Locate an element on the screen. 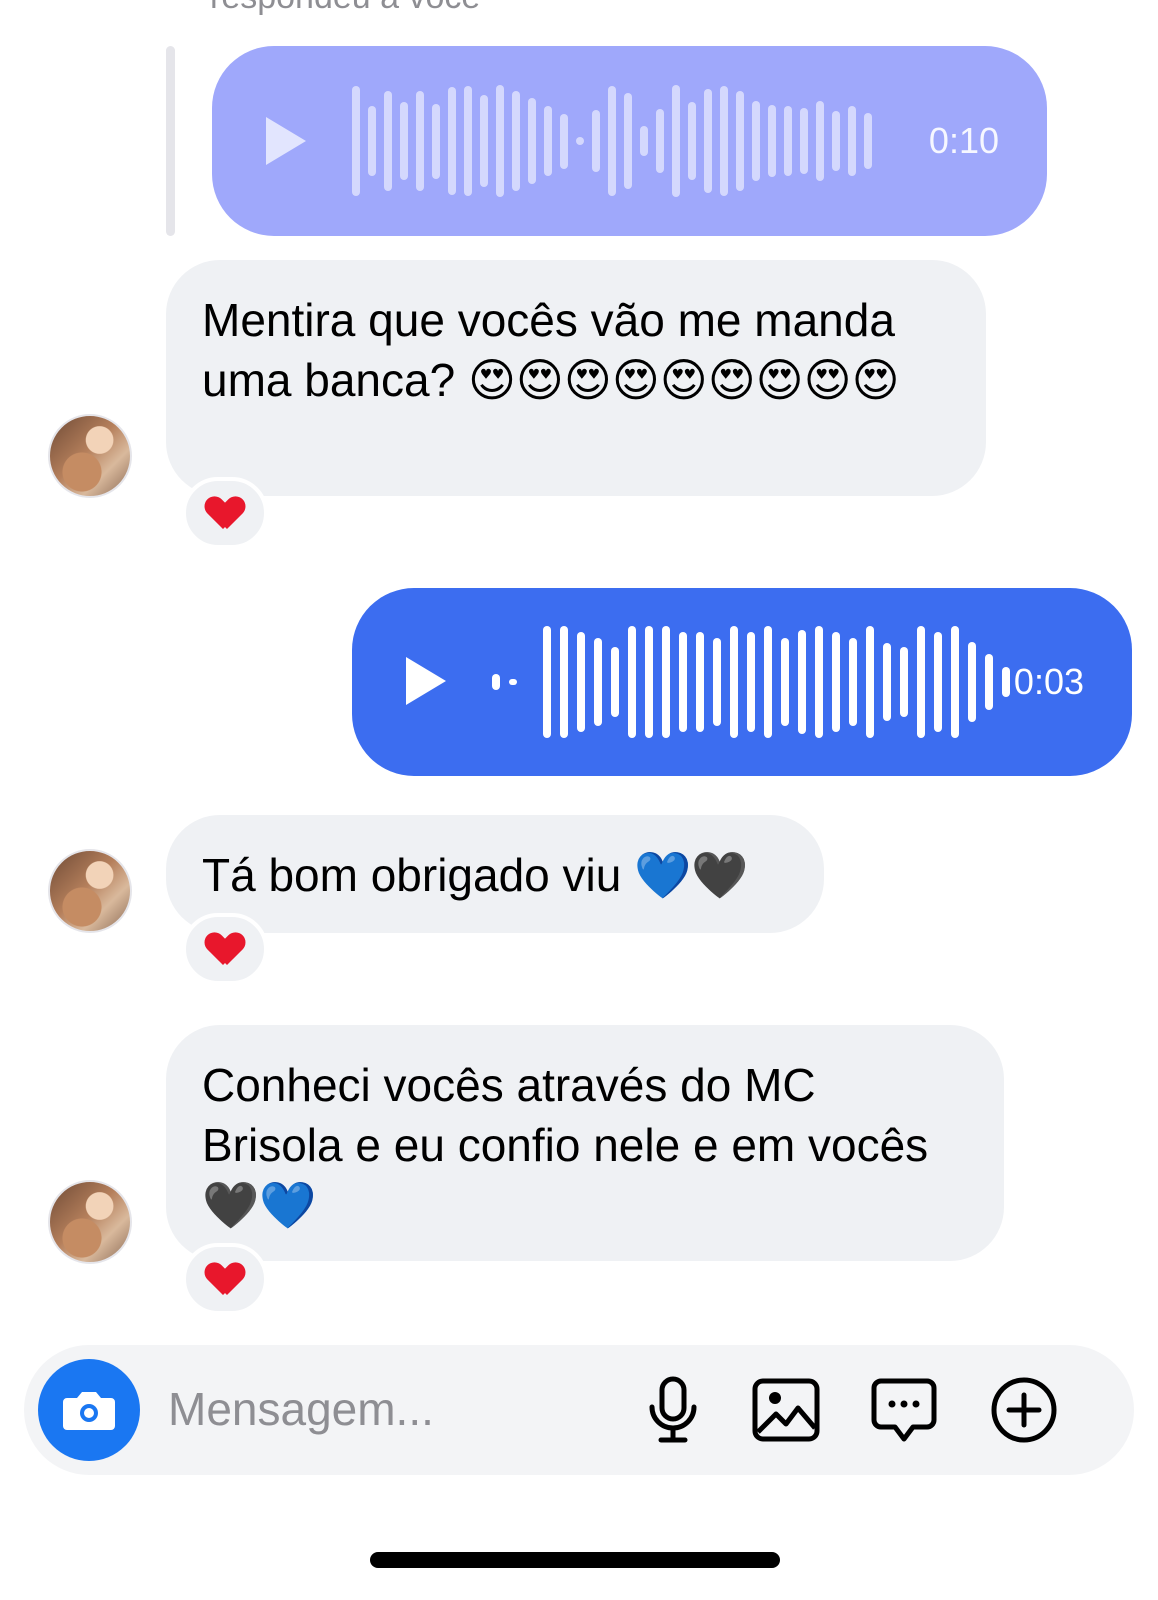  message-input is located at coordinates (388, 1409).